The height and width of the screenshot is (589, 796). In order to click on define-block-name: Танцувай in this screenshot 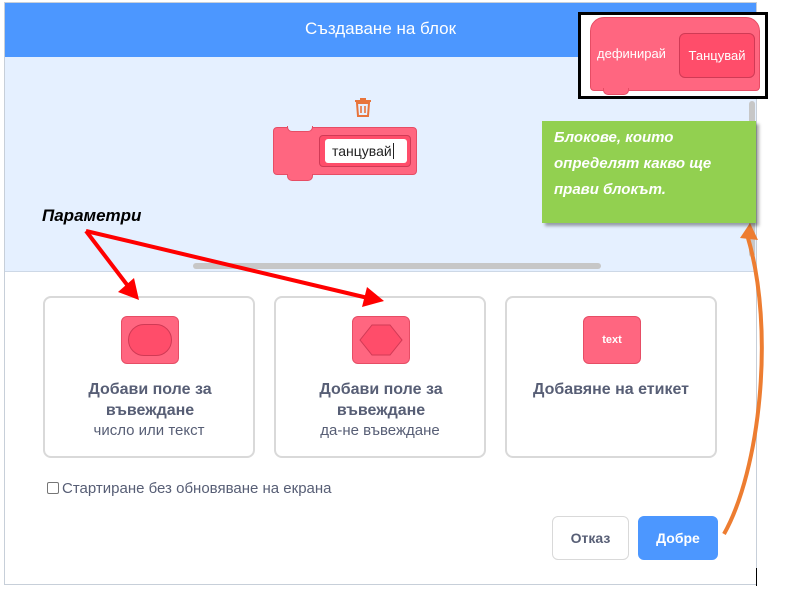, I will do `click(717, 55)`.